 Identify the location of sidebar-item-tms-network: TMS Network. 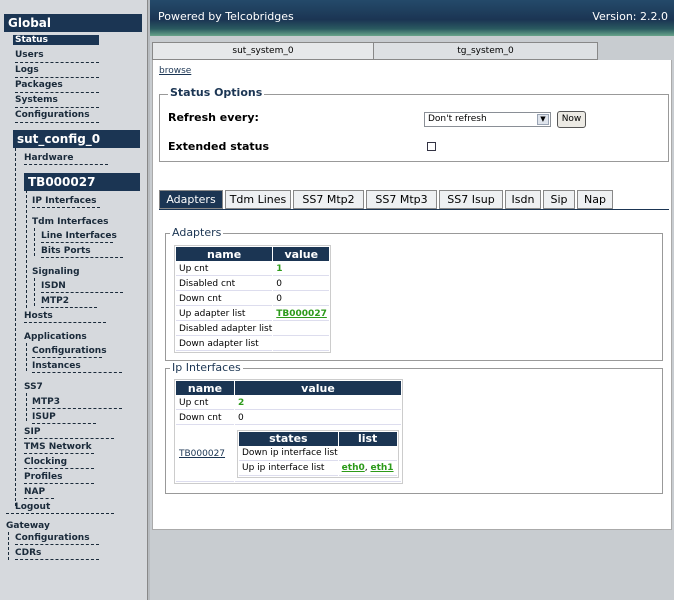
(58, 447).